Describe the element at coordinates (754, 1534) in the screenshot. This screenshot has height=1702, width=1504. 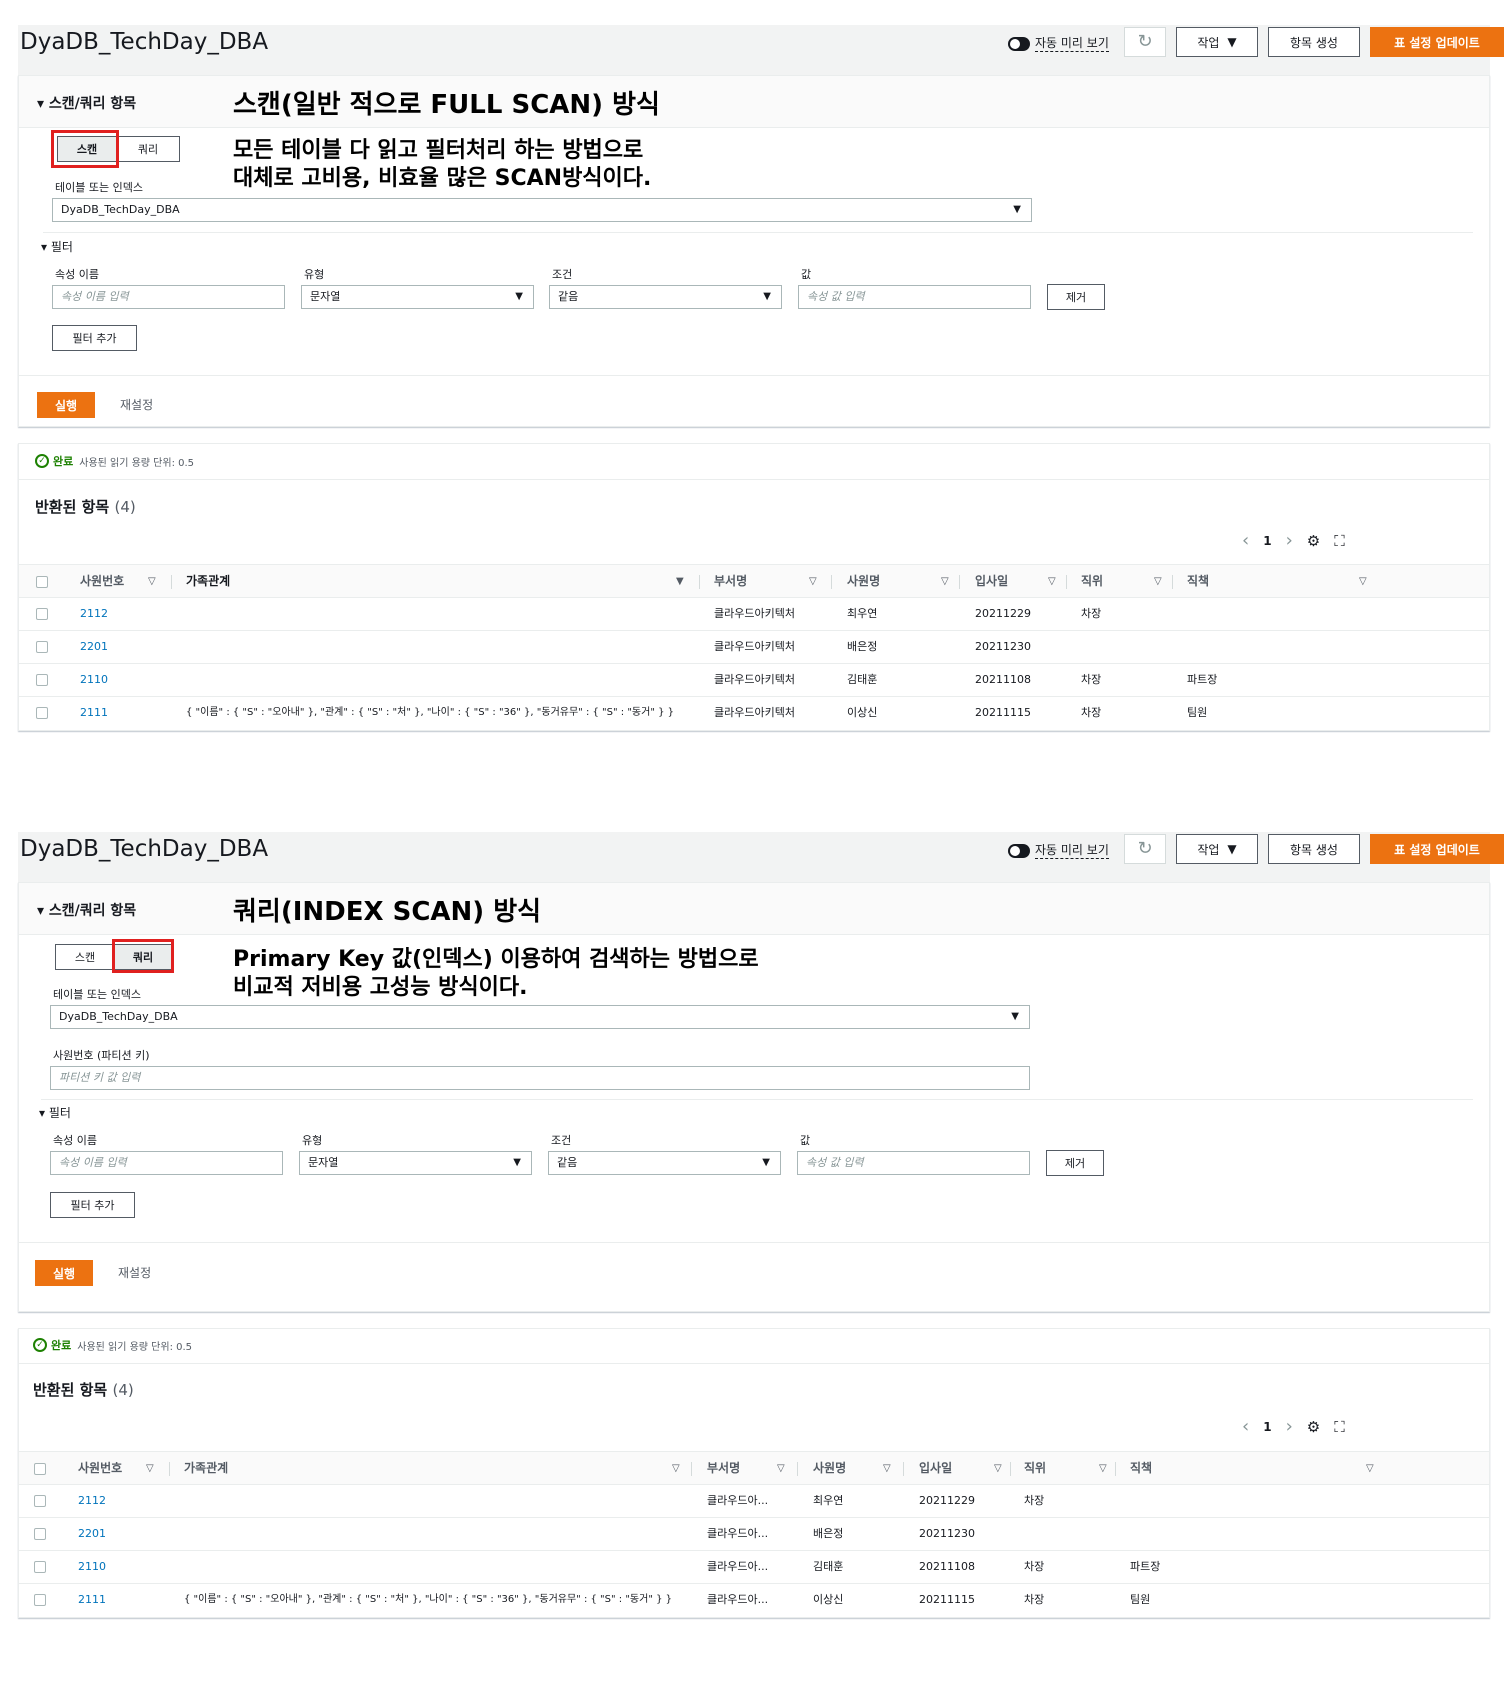
I see `table-row: 2201 클라우드아... 배은정 20211230` at that location.